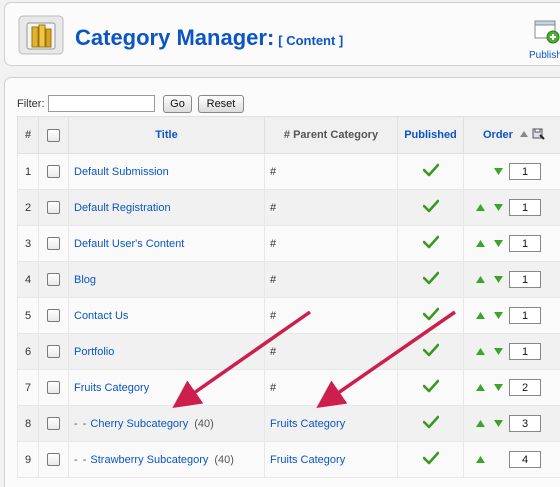  I want to click on category-title-link: Default User's Content, so click(129, 244).